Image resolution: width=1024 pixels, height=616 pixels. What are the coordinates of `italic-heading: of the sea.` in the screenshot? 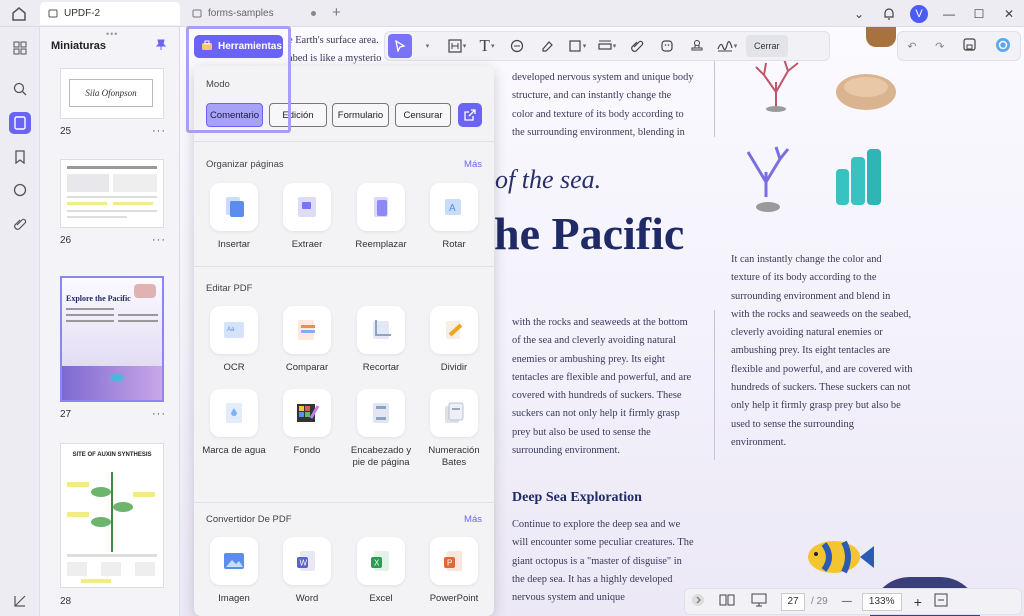 It's located at (548, 179).